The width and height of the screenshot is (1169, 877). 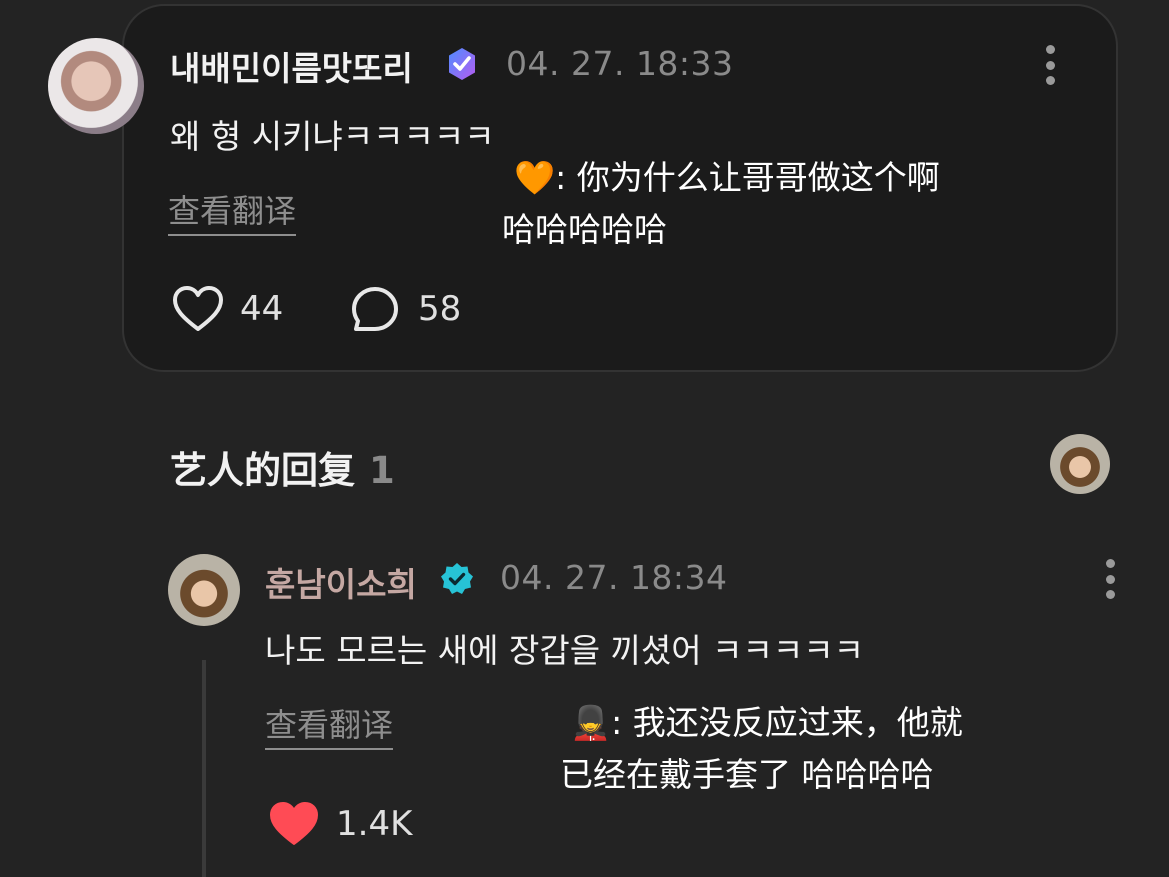 I want to click on comment-bubble-icon, so click(x=375, y=309).